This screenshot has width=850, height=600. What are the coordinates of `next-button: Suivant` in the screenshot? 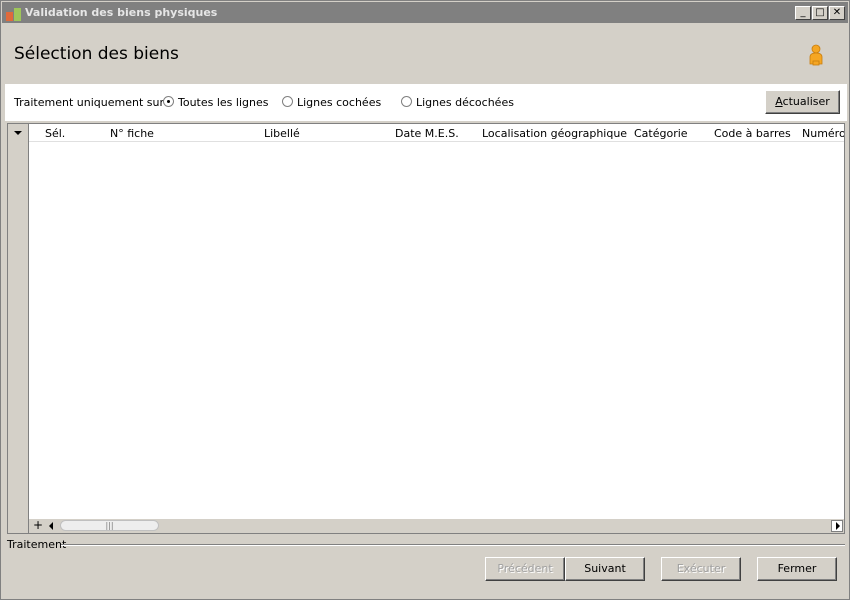 It's located at (605, 569).